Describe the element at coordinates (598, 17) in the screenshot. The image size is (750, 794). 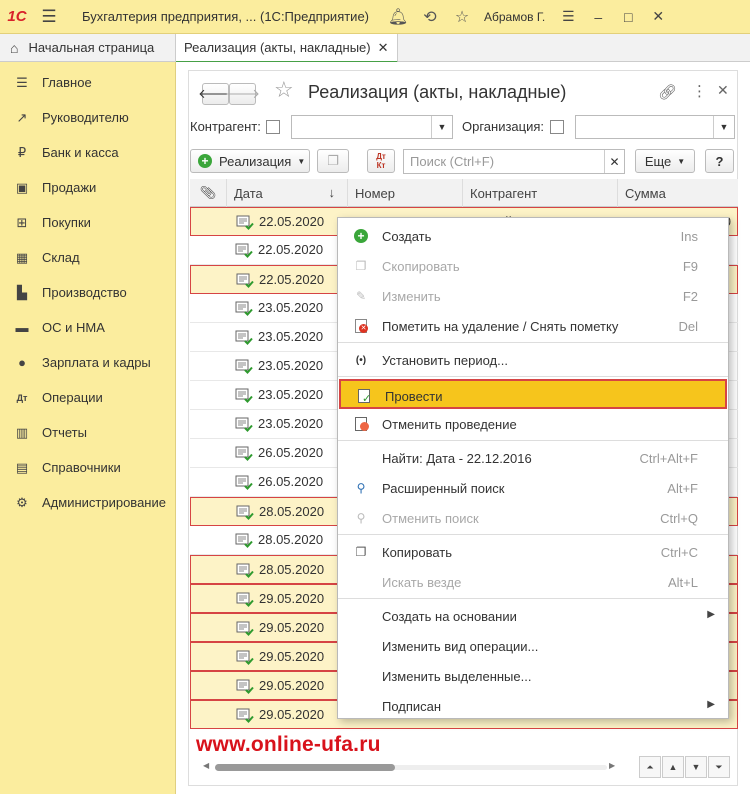
I see `minimize-icon: –` at that location.